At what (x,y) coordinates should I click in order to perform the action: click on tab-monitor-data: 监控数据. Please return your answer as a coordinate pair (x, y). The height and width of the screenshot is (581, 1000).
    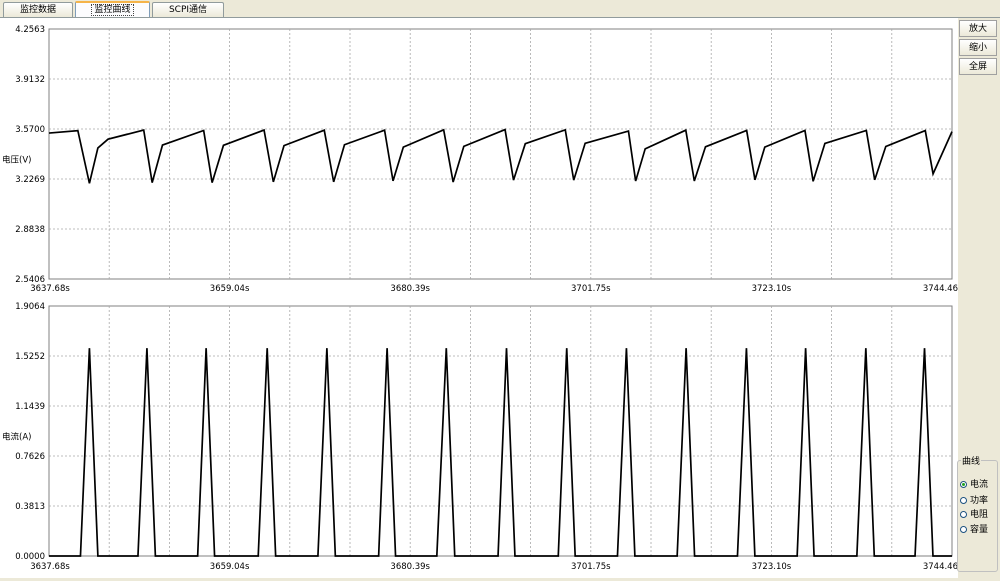
    Looking at the image, I should click on (38, 9).